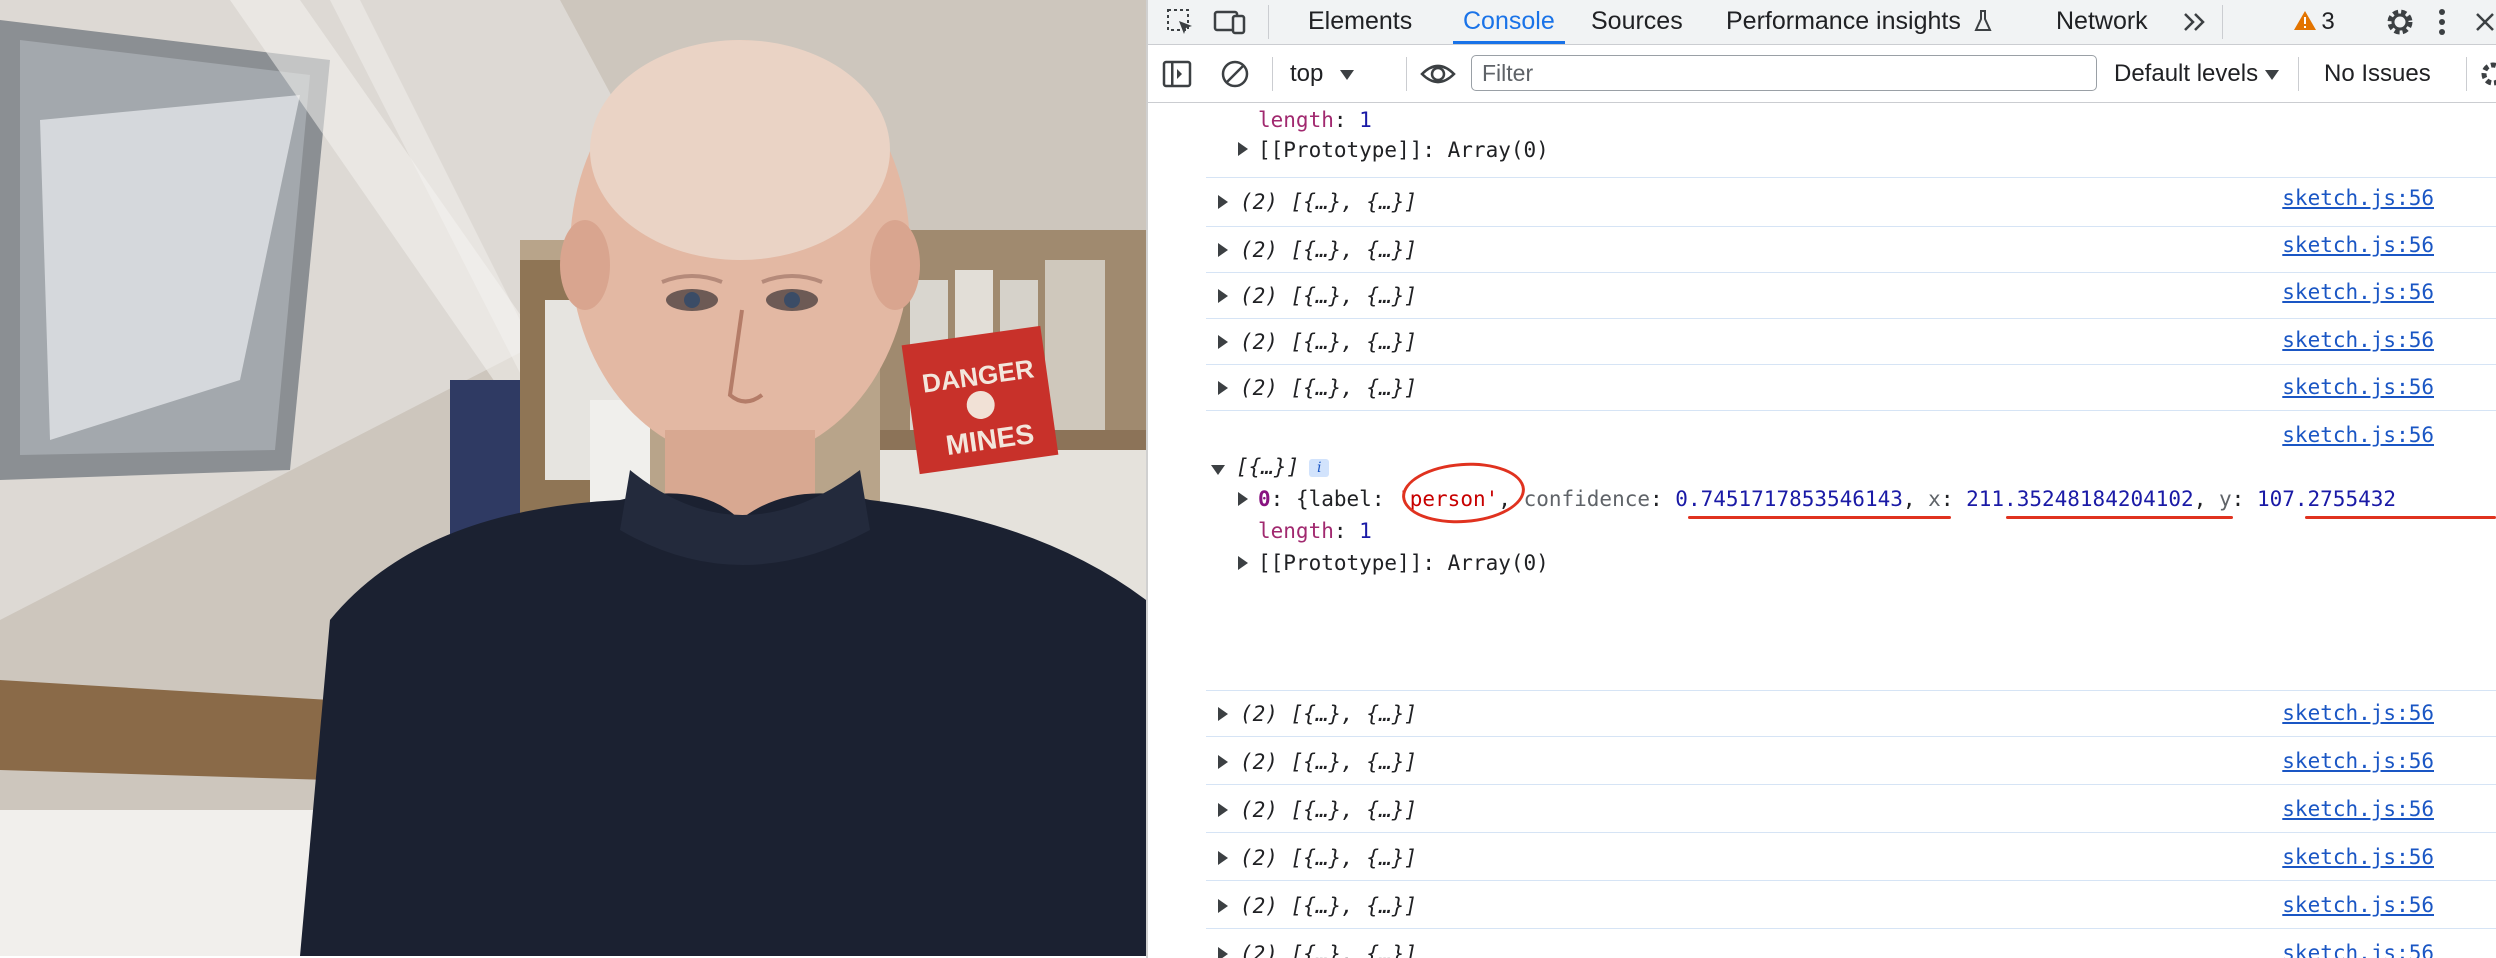 The width and height of the screenshot is (2496, 958). I want to click on console-settings-gear-icon, so click(2487, 73).